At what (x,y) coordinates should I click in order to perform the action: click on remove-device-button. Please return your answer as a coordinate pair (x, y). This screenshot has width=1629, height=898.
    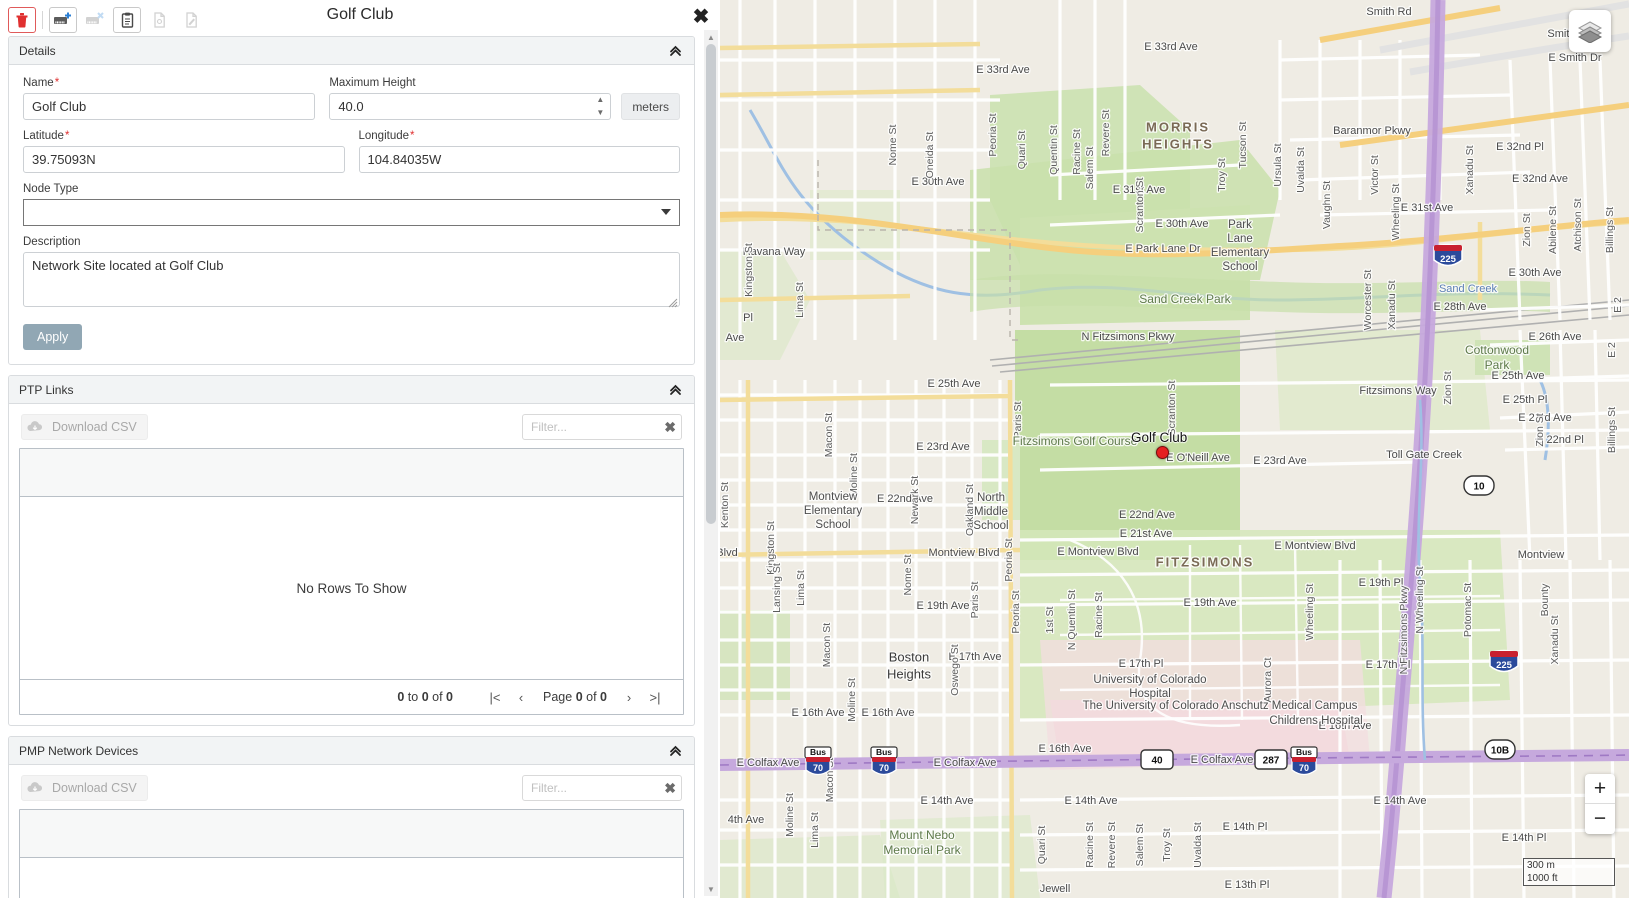
    Looking at the image, I should click on (95, 20).